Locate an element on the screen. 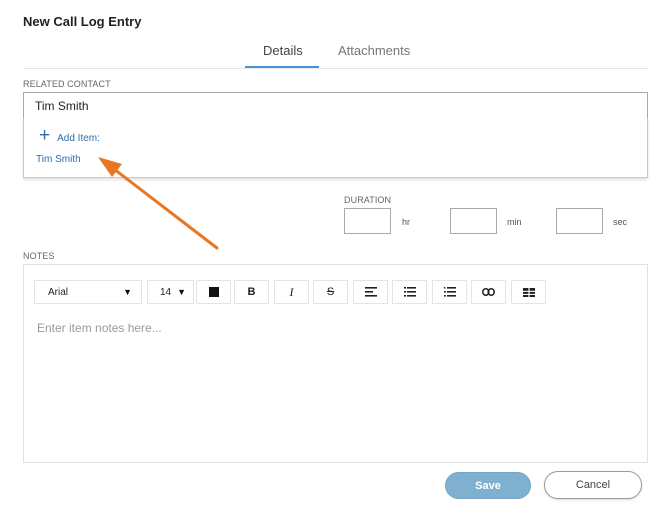  tab-divider is located at coordinates (335, 68).